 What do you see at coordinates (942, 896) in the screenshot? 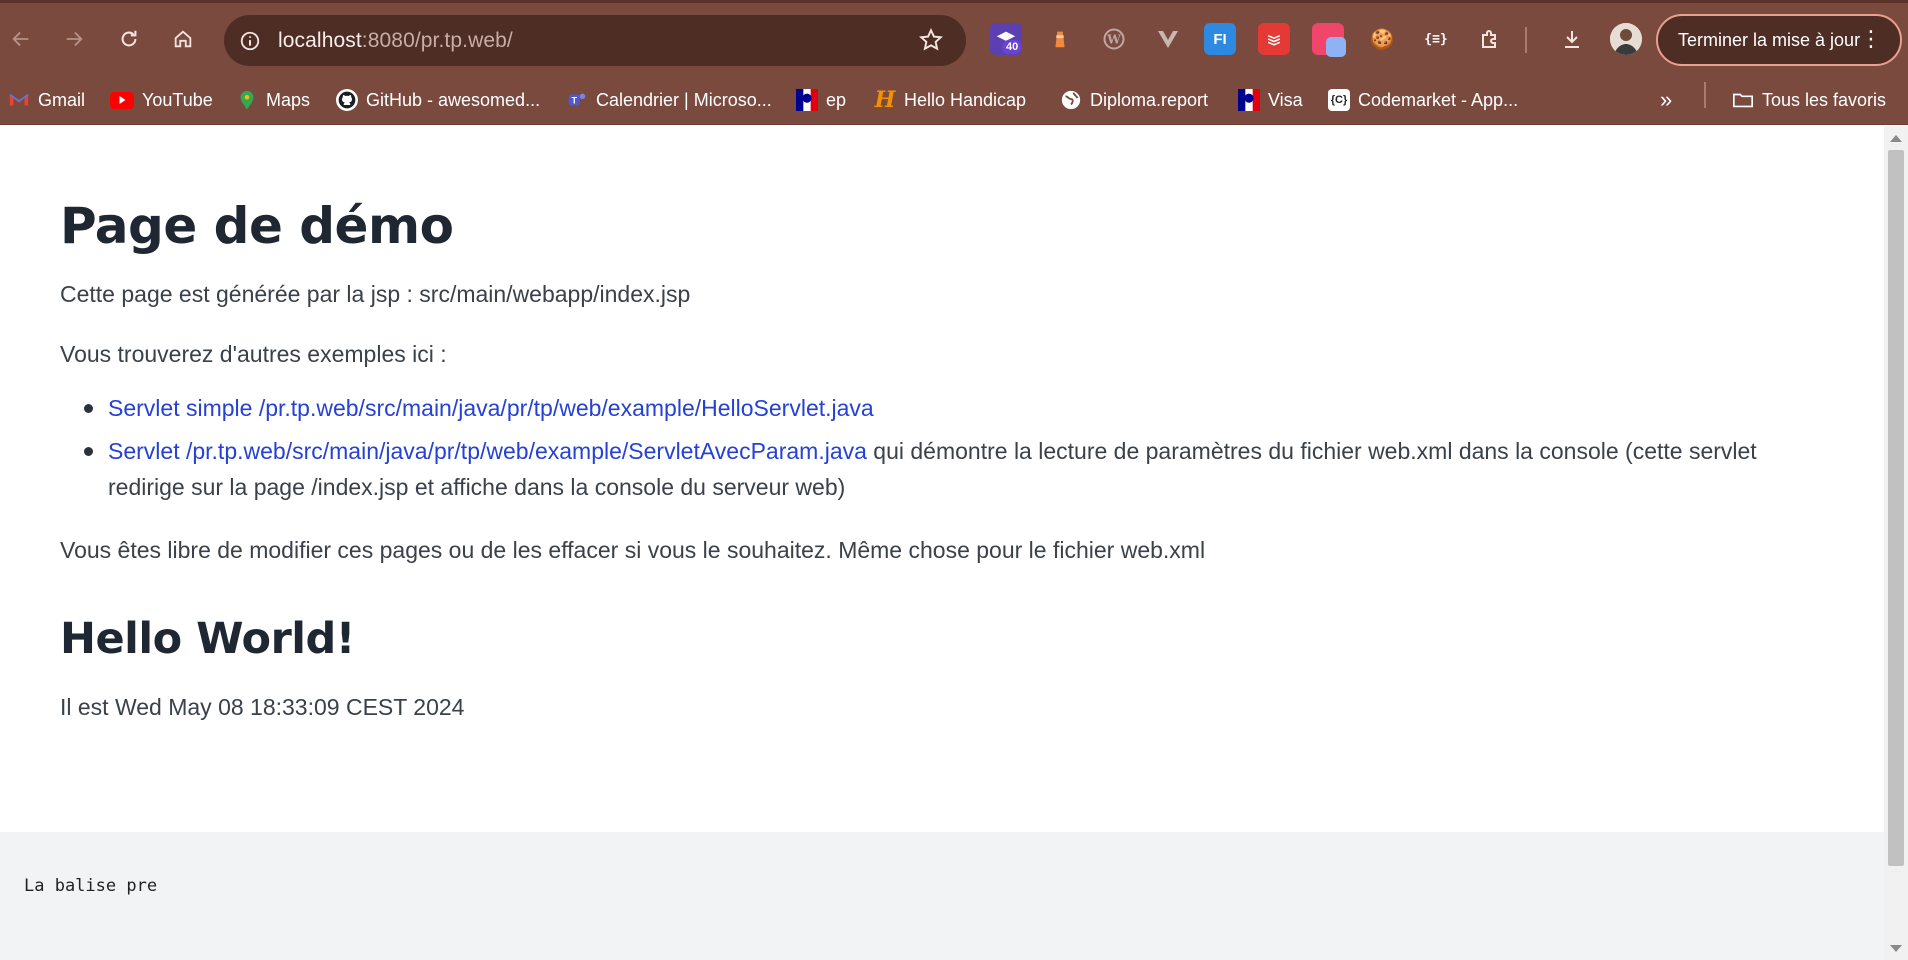
I see `pre-block: La balise pre` at bounding box center [942, 896].